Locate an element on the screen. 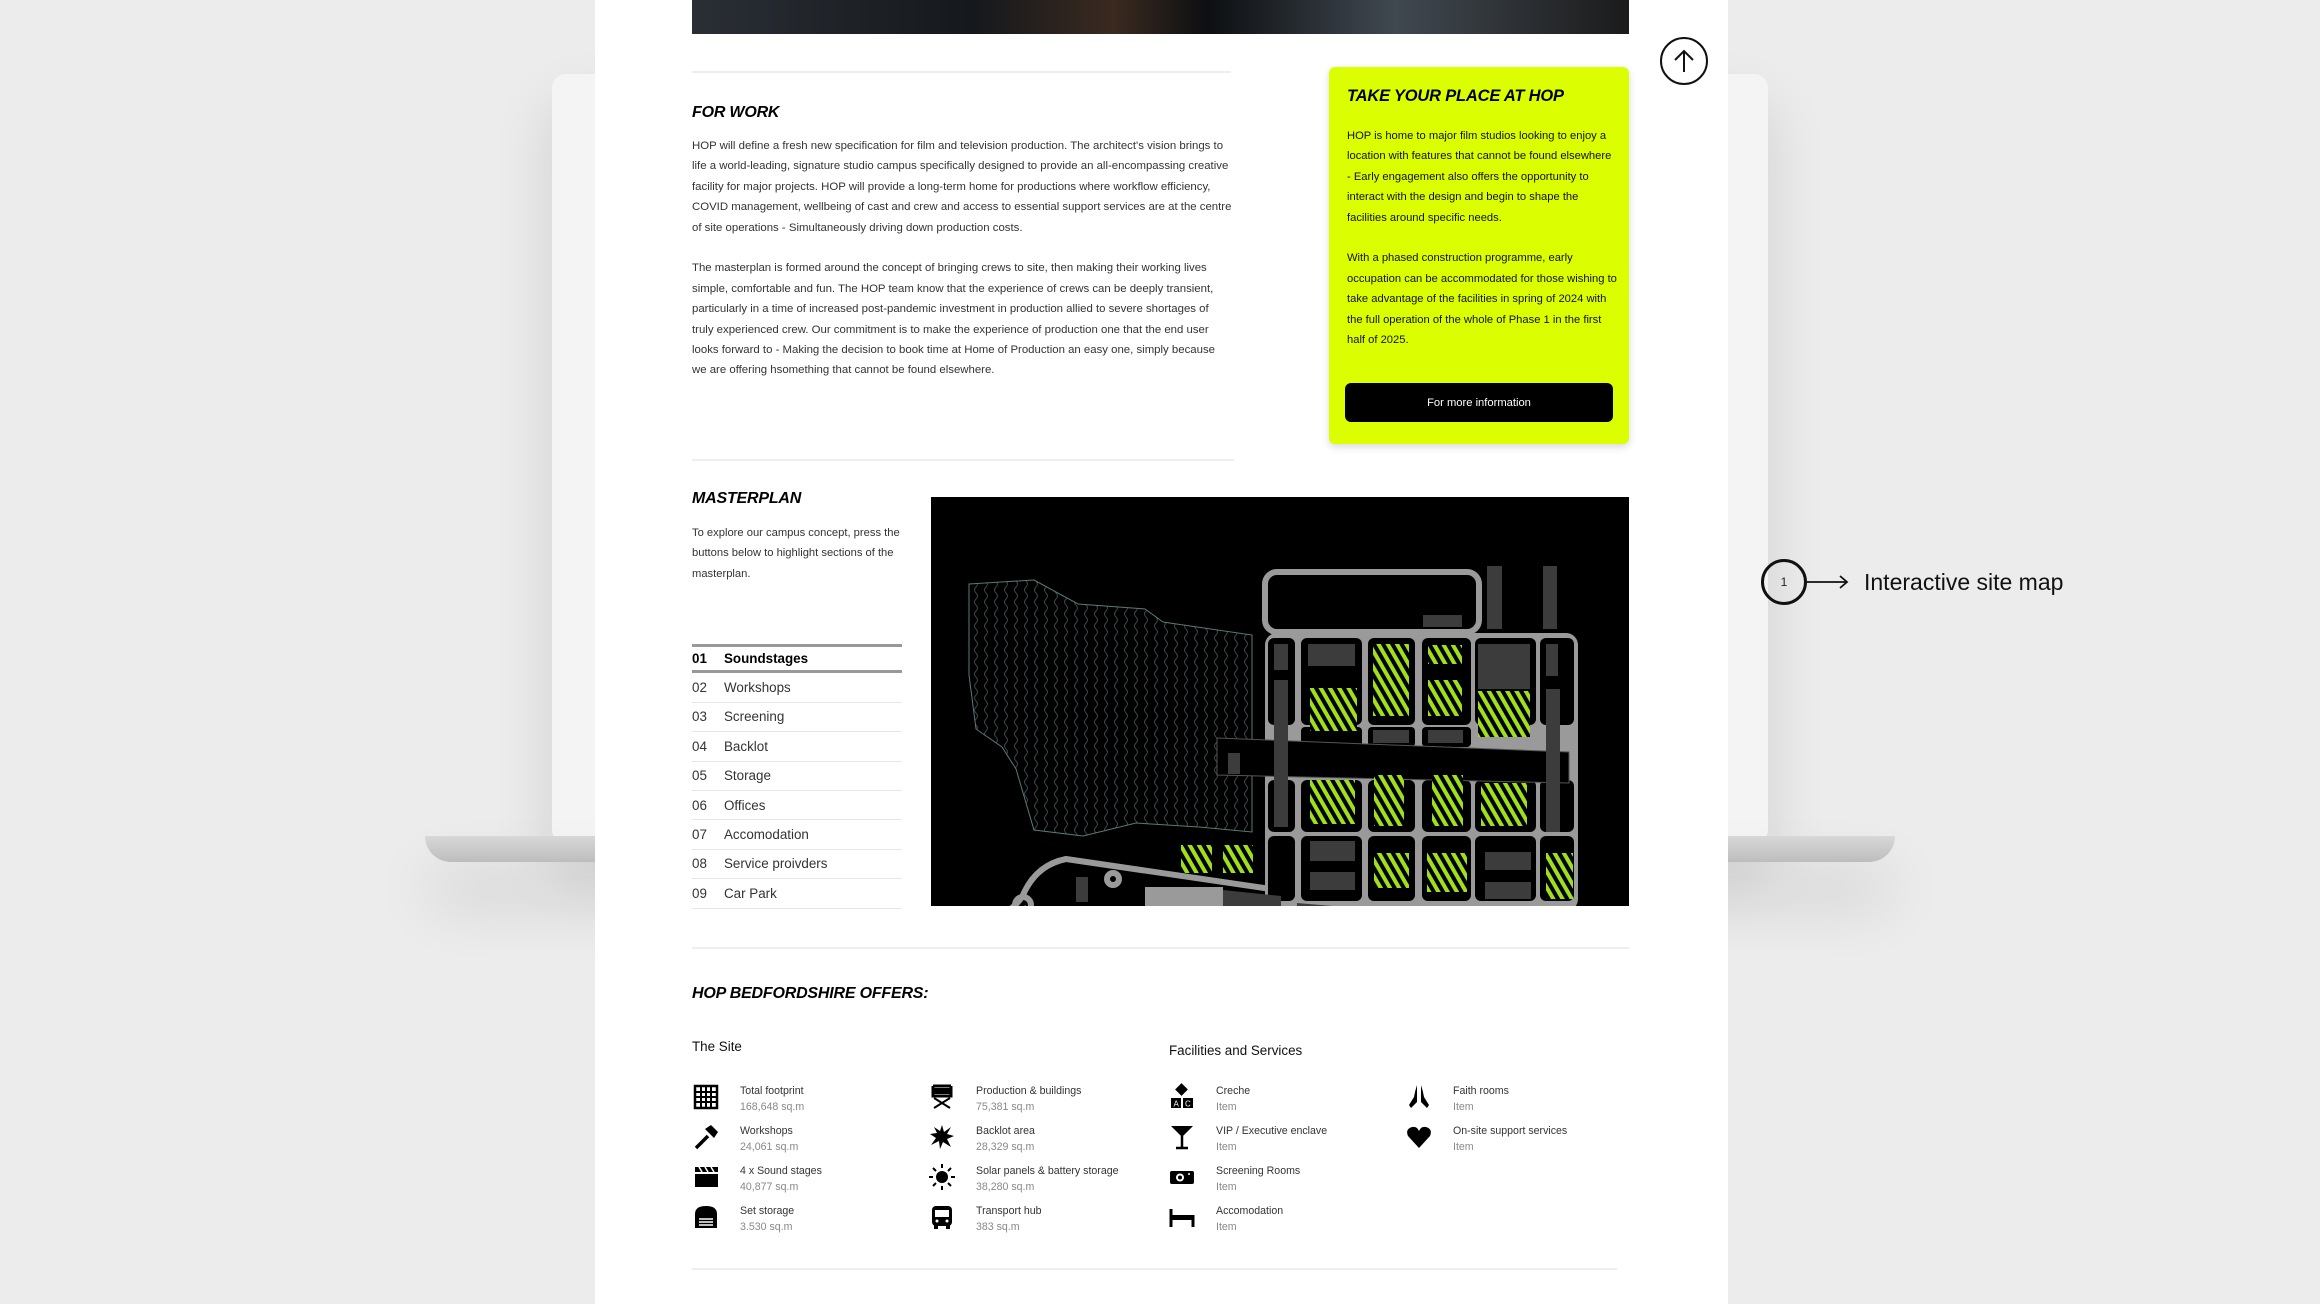 The image size is (2320, 1304). item-label: Screening is located at coordinates (754, 717).